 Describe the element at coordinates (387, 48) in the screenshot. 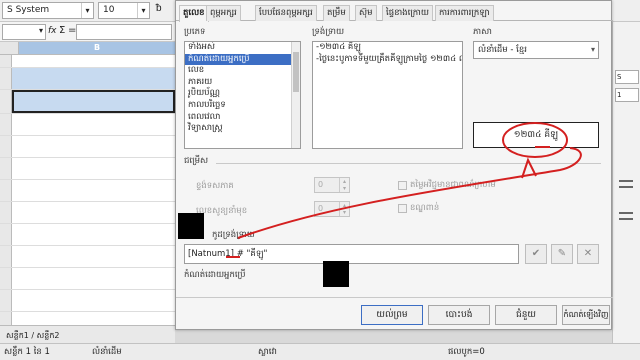

I see `list-item: -១២៣៤ គីឡូ` at that location.